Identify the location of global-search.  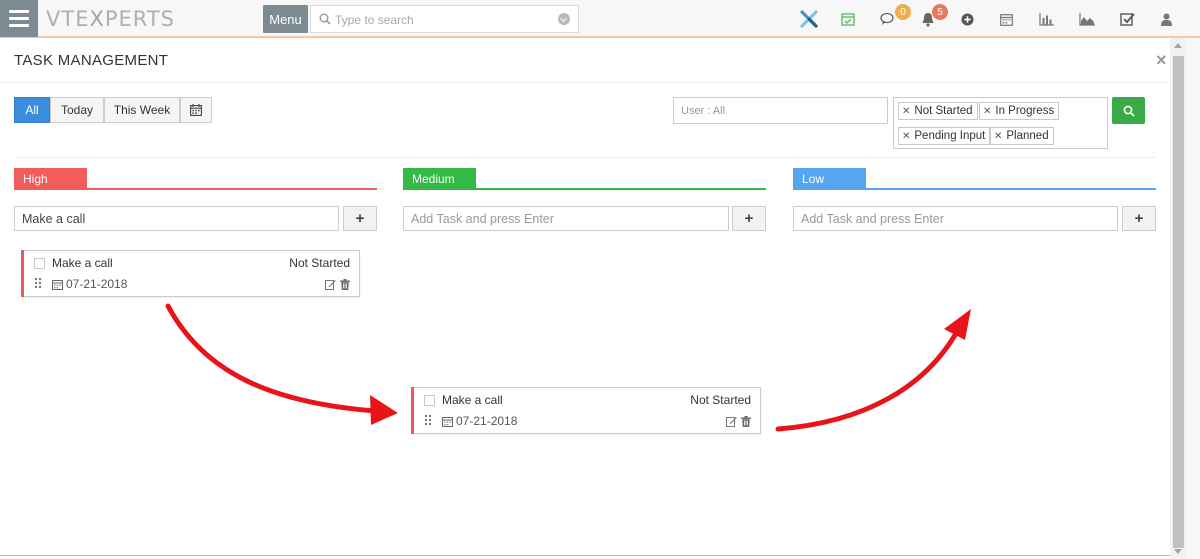
(444, 19).